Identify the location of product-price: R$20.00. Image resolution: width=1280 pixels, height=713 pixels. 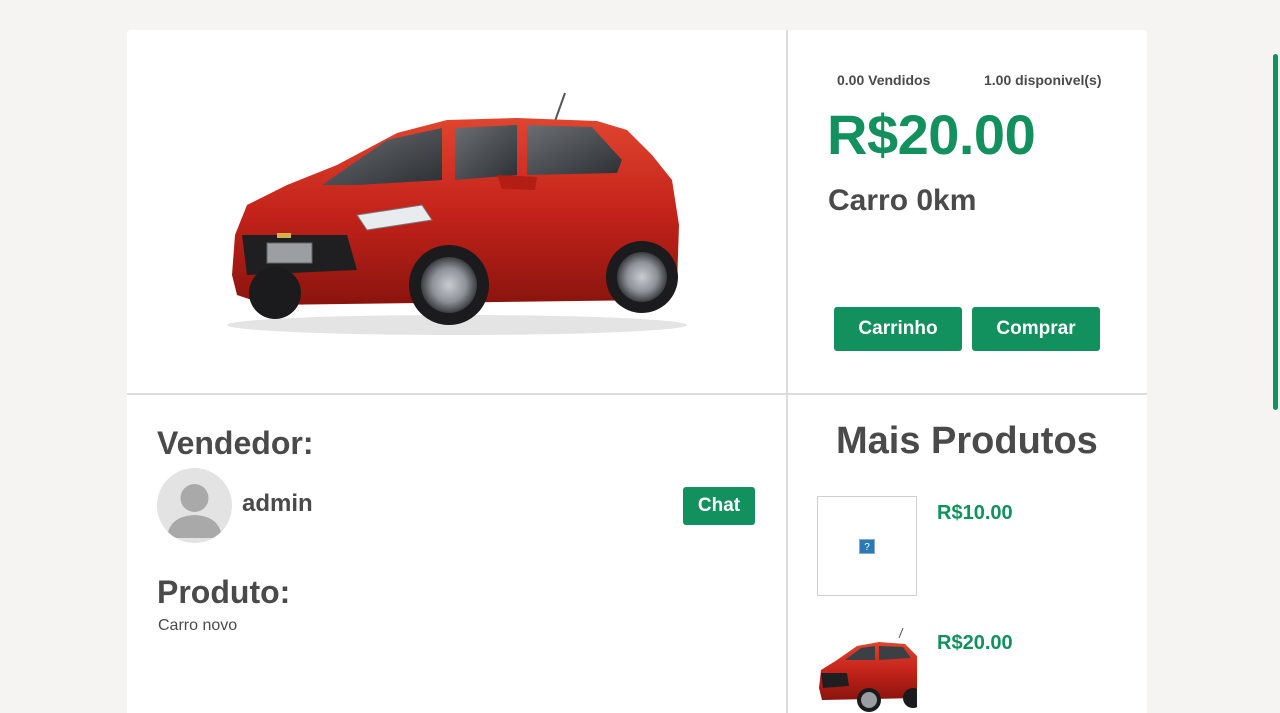
(931, 134).